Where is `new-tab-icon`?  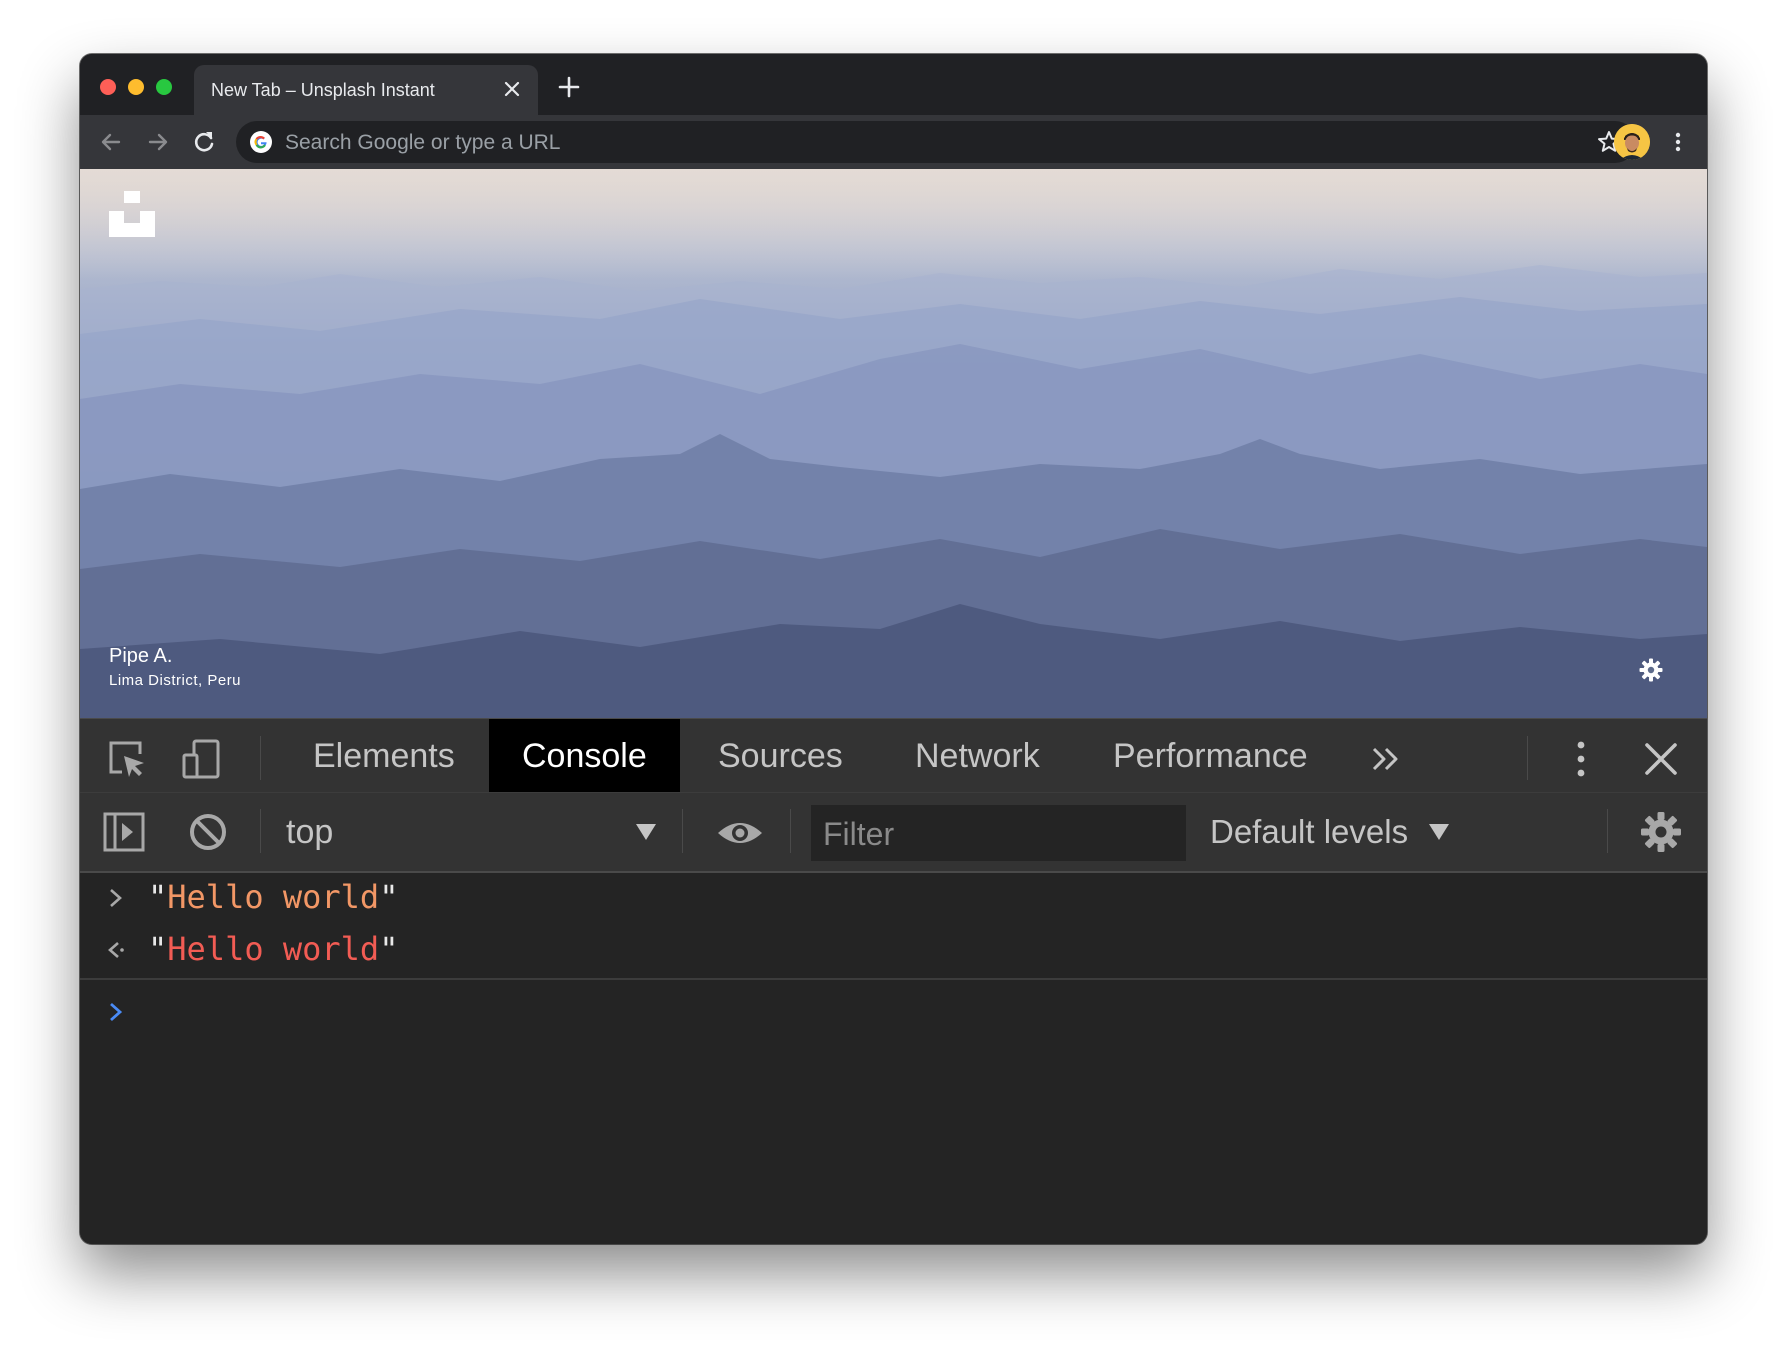 new-tab-icon is located at coordinates (569, 87).